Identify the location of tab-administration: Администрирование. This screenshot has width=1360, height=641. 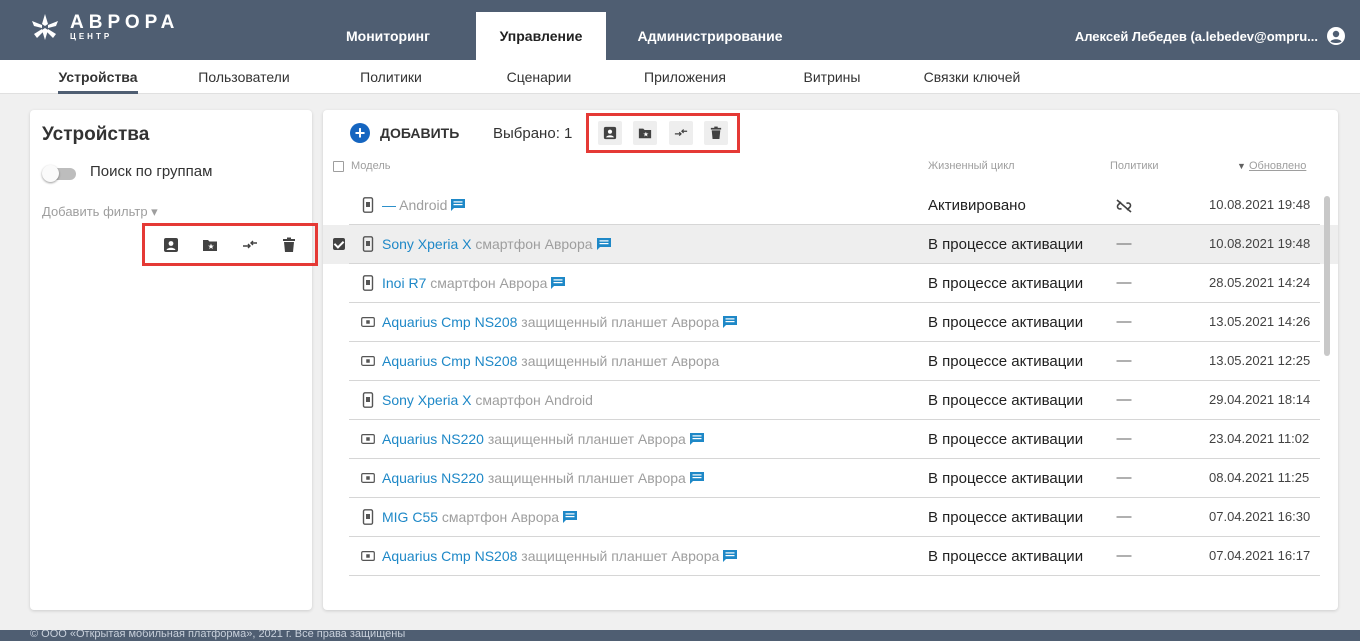
(710, 36).